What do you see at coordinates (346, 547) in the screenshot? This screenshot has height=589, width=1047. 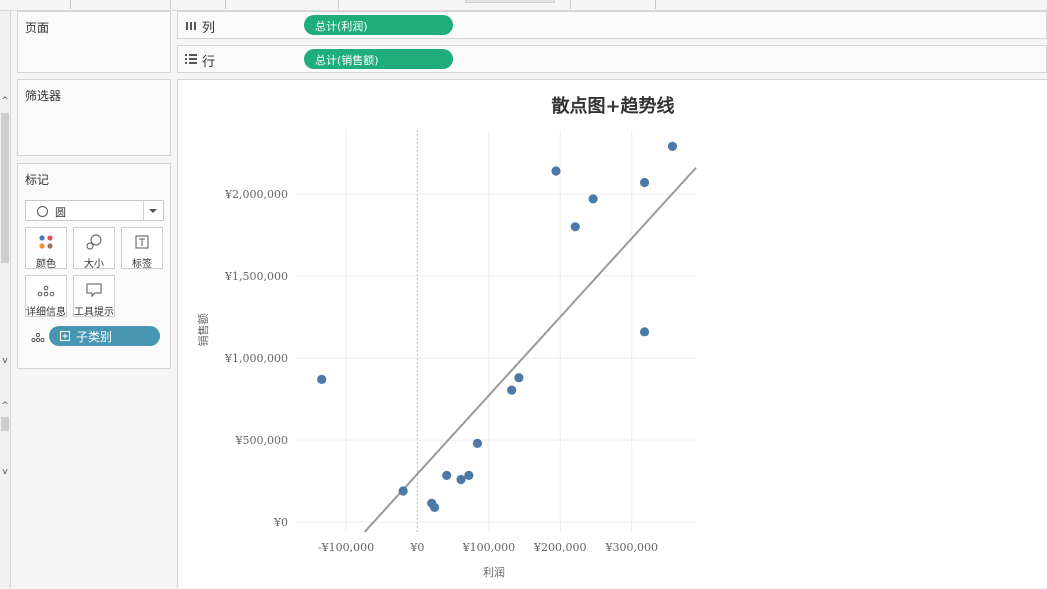 I see `x-tick-label: -¥100,000` at bounding box center [346, 547].